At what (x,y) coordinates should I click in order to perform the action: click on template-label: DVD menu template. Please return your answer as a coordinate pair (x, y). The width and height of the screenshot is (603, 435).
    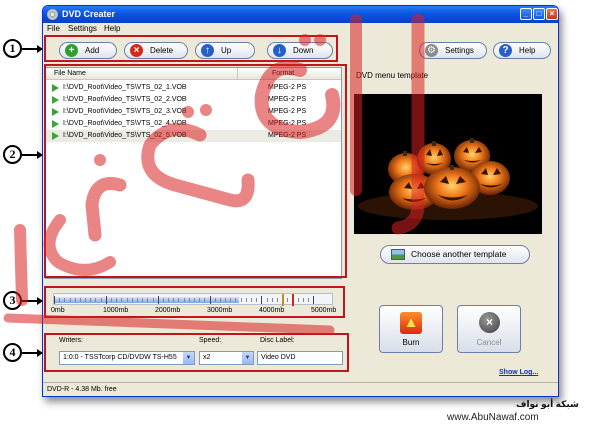
    Looking at the image, I should click on (392, 75).